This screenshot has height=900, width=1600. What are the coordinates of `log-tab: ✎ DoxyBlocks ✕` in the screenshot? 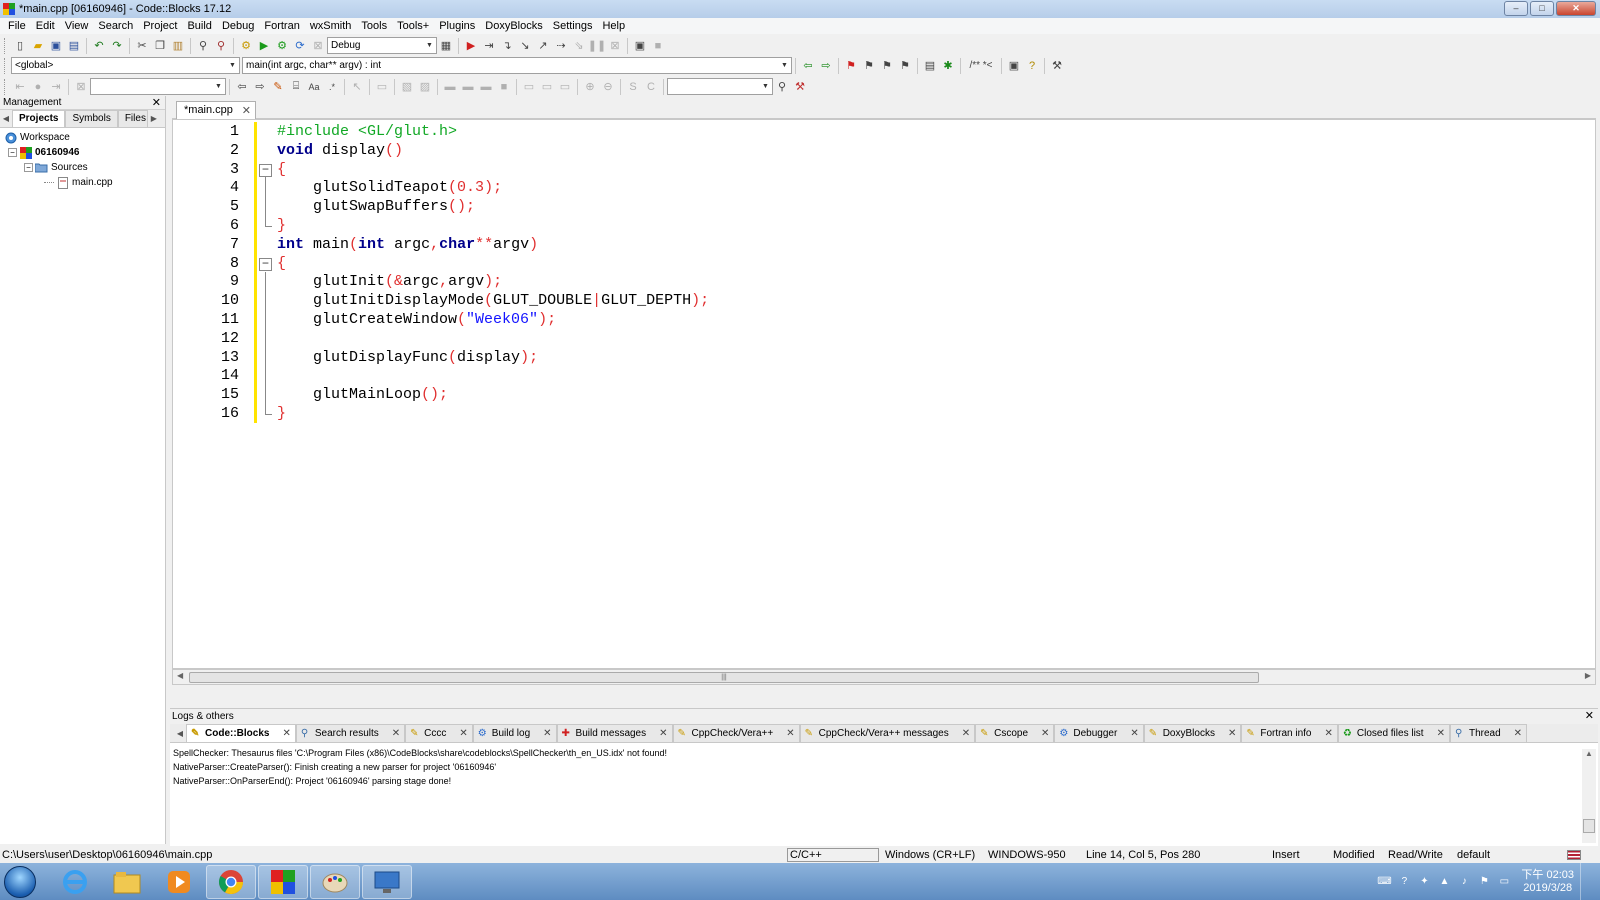 It's located at (1192, 733).